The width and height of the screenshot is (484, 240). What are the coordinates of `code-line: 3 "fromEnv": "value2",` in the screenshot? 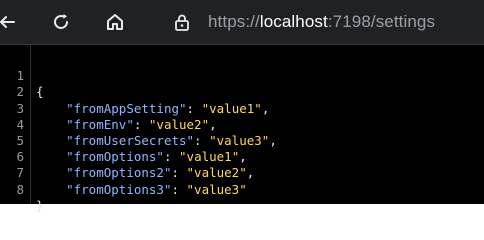 It's located at (108, 108).